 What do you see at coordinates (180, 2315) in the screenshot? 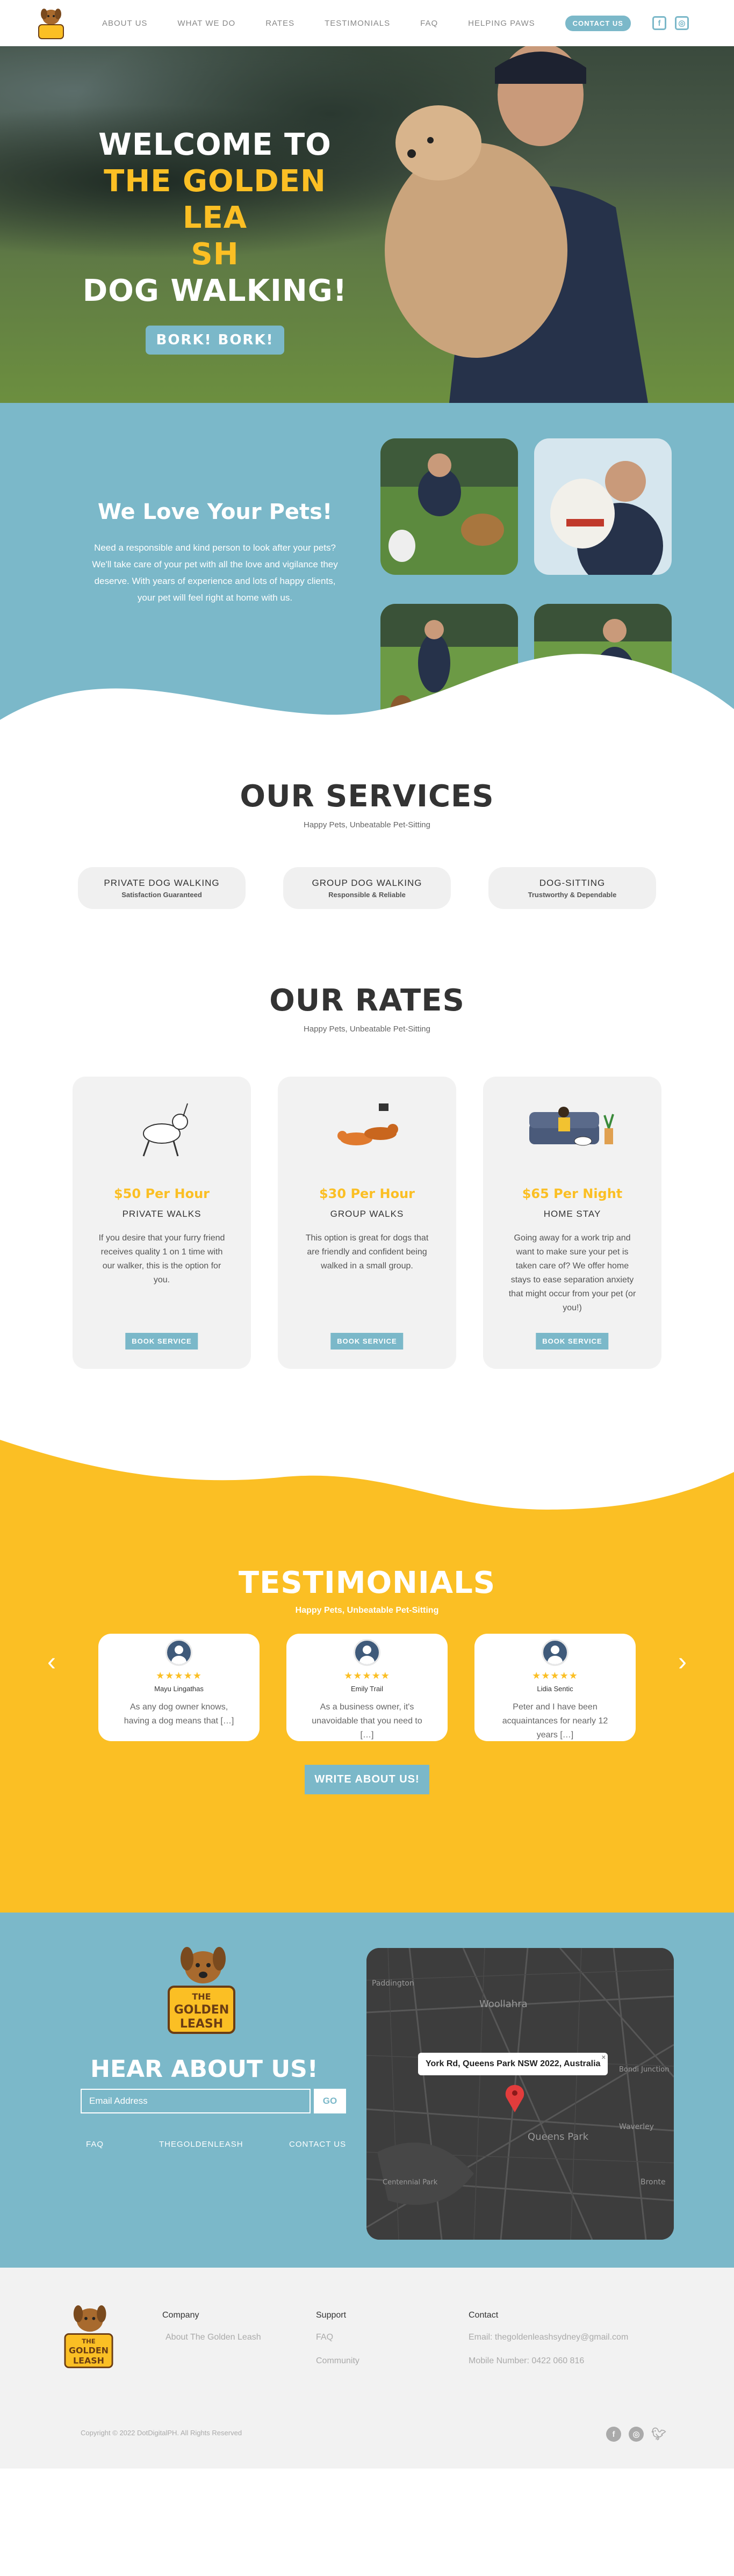
I see `footer-heading: Company` at bounding box center [180, 2315].